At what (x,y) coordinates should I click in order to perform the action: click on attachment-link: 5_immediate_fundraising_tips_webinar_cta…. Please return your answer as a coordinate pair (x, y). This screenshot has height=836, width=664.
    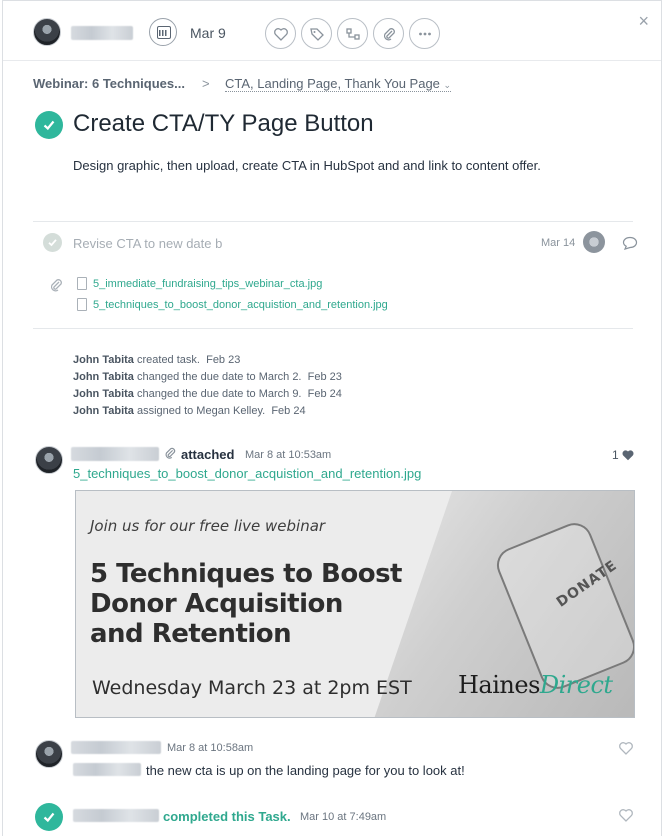
    Looking at the image, I should click on (199, 283).